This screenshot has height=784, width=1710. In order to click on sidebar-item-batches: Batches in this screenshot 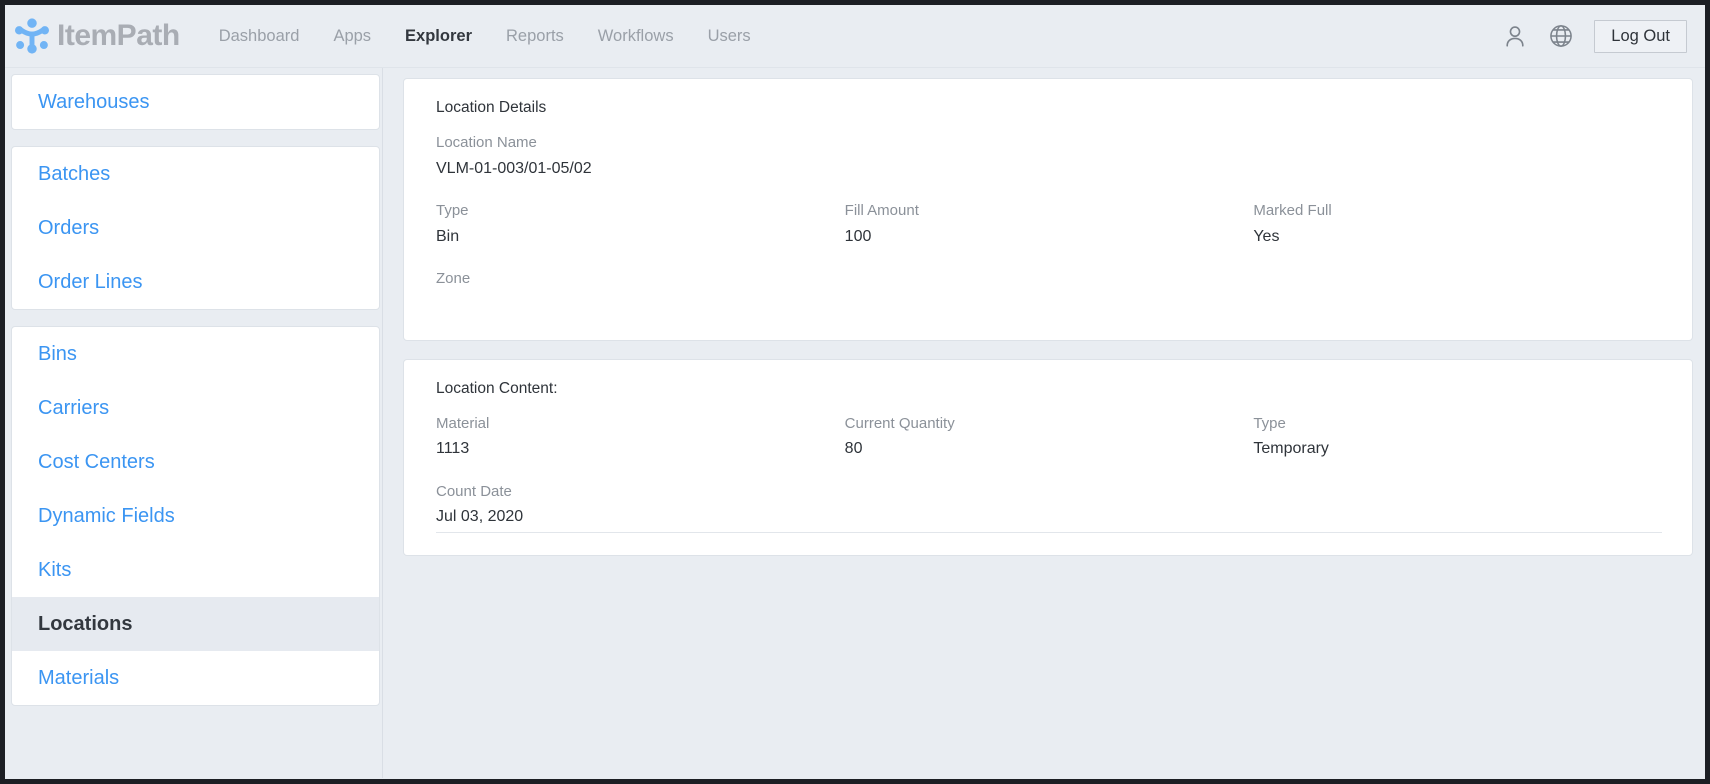, I will do `click(195, 174)`.